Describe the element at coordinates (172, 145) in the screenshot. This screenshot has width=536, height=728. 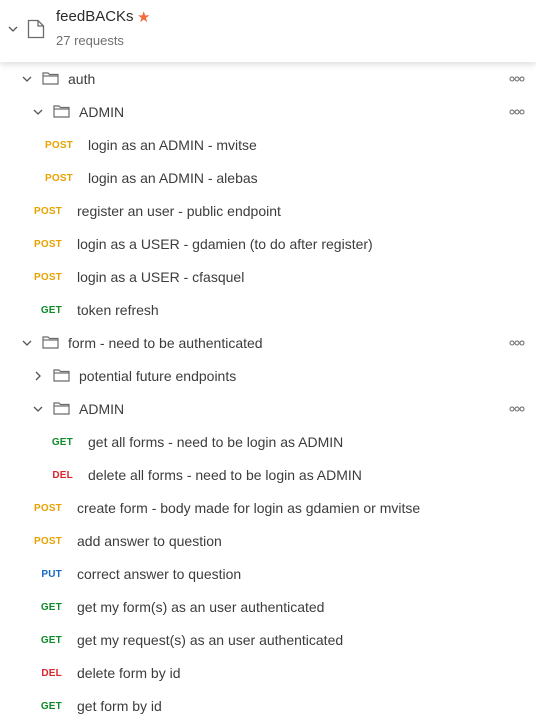
I see `request-label: login as an ADMIN - mvitse` at that location.